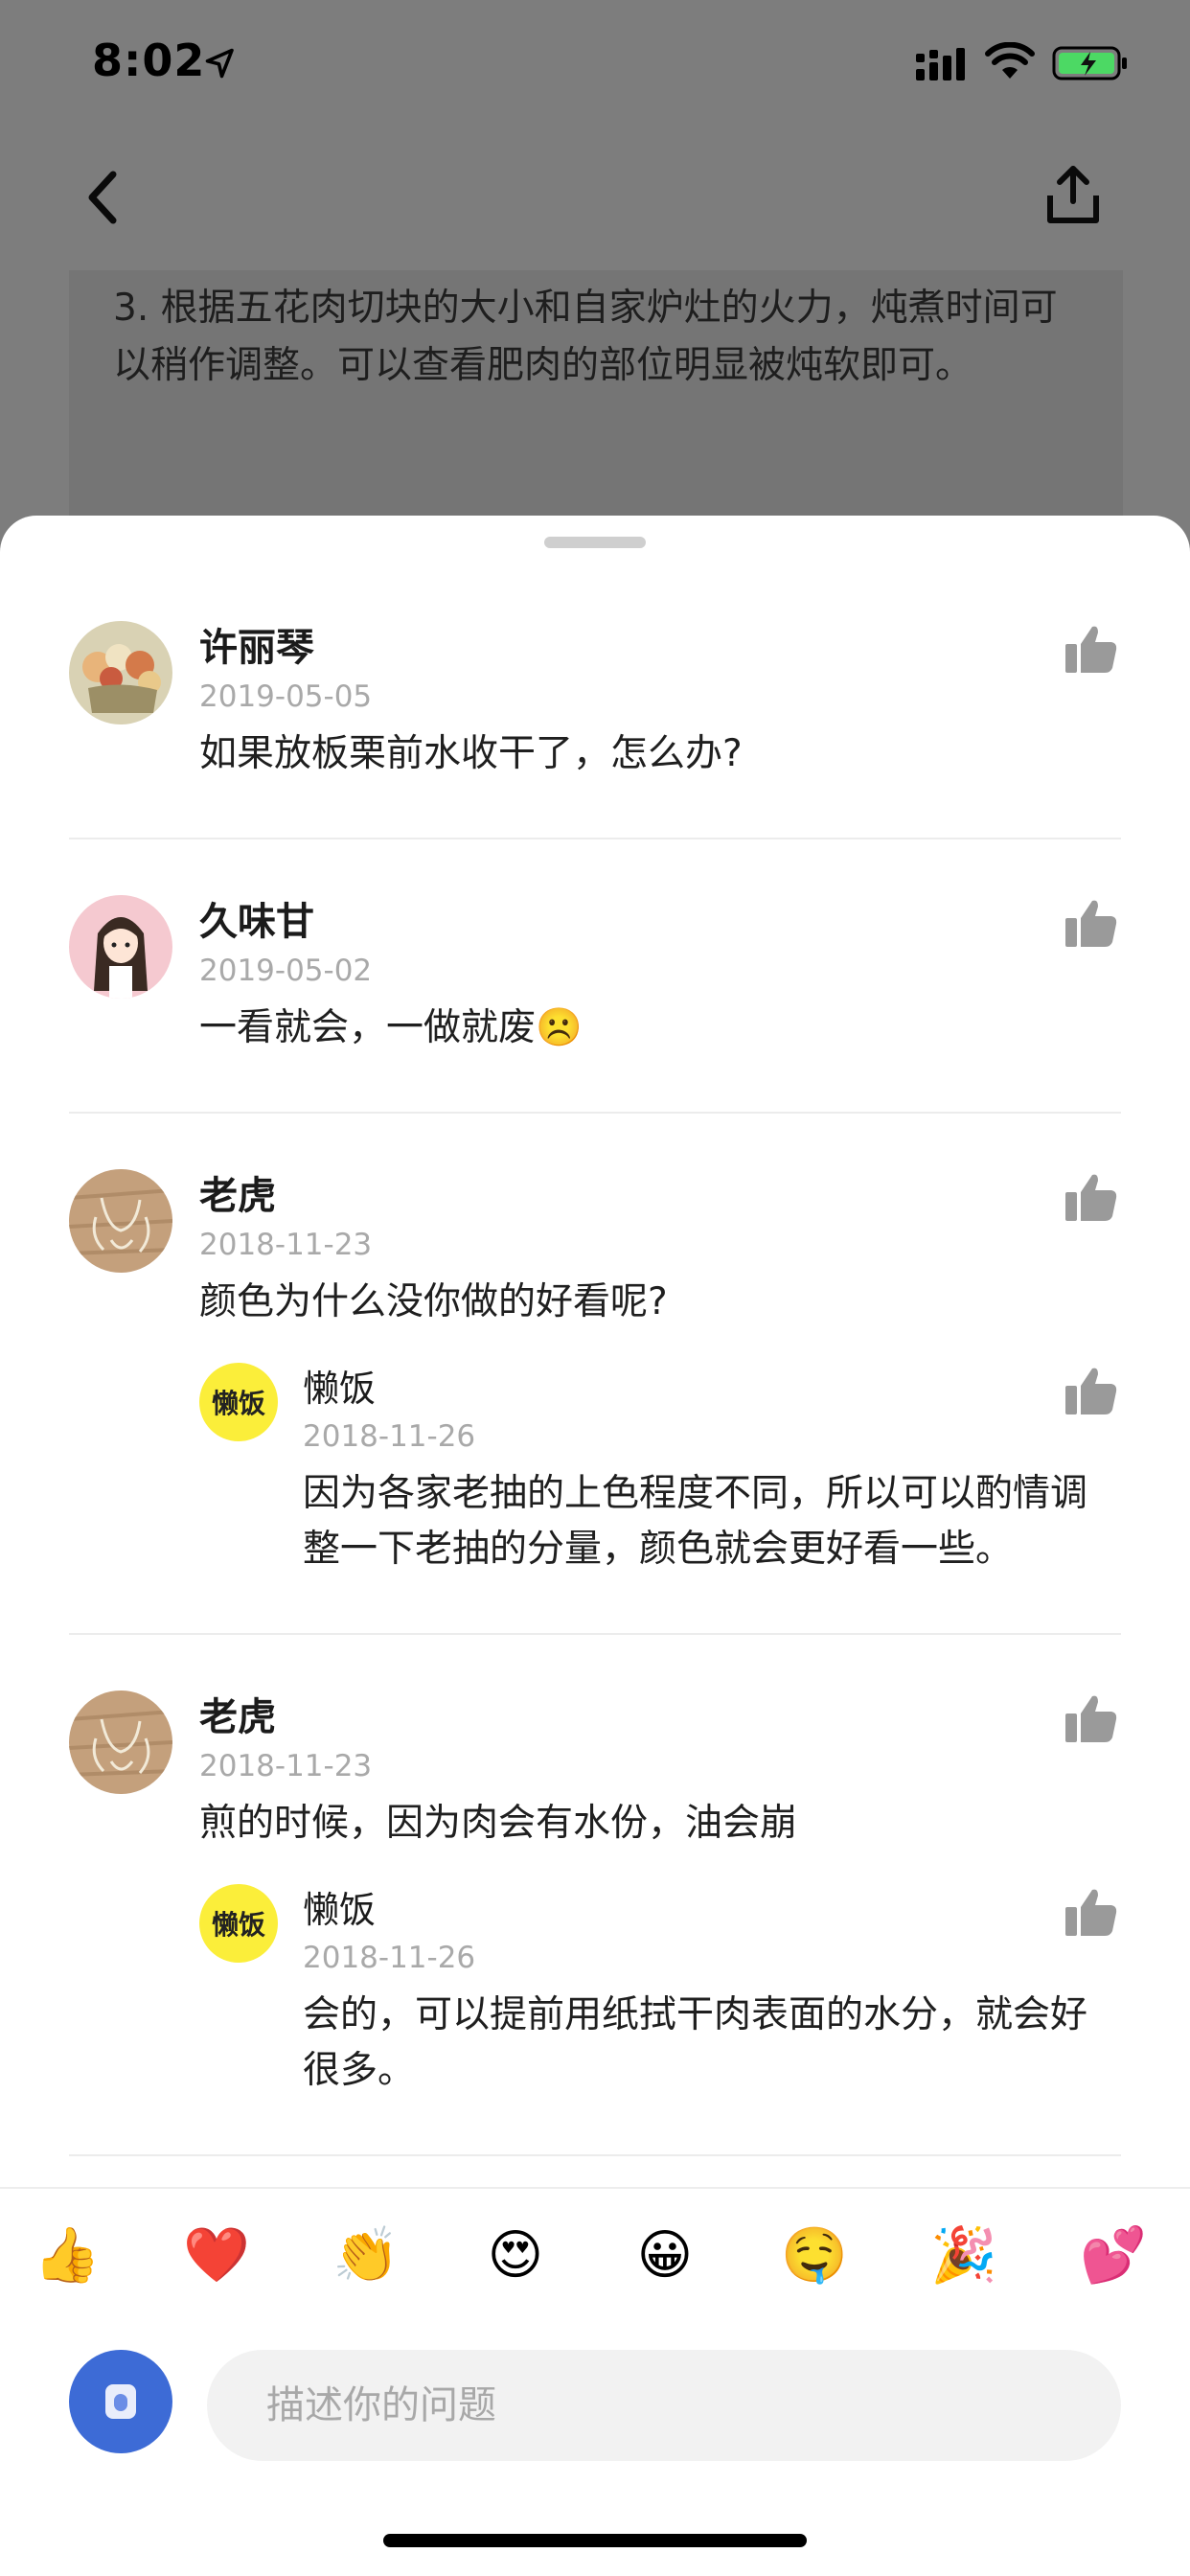  What do you see at coordinates (696, 2043) in the screenshot?
I see `reply-text: 会的，可以提前用纸拭干肉表面的水分，就会好很多。` at bounding box center [696, 2043].